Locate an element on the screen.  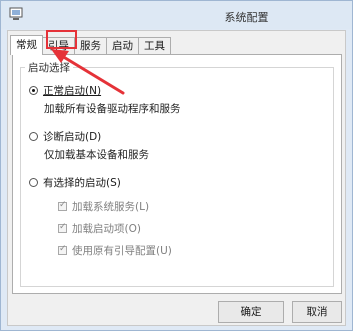
annotation-arrow-icon is located at coordinates (88, 72).